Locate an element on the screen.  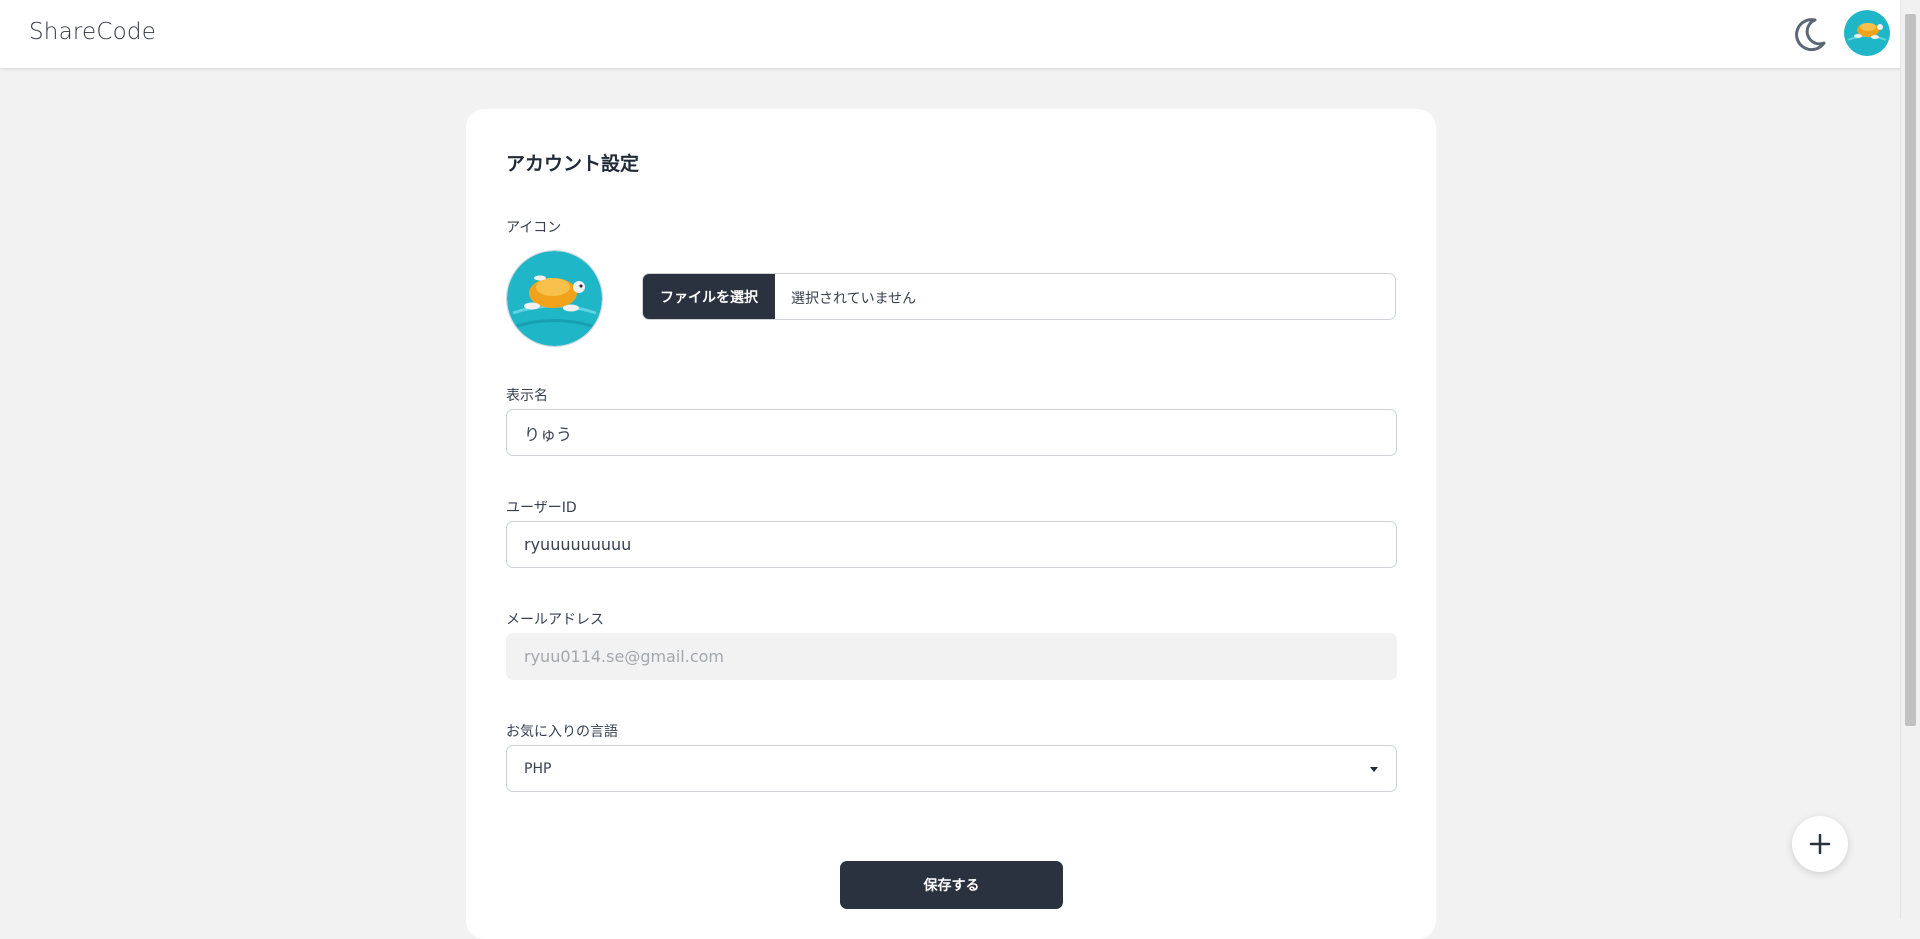
choose-file-button: ファイルを選択 is located at coordinates (709, 296).